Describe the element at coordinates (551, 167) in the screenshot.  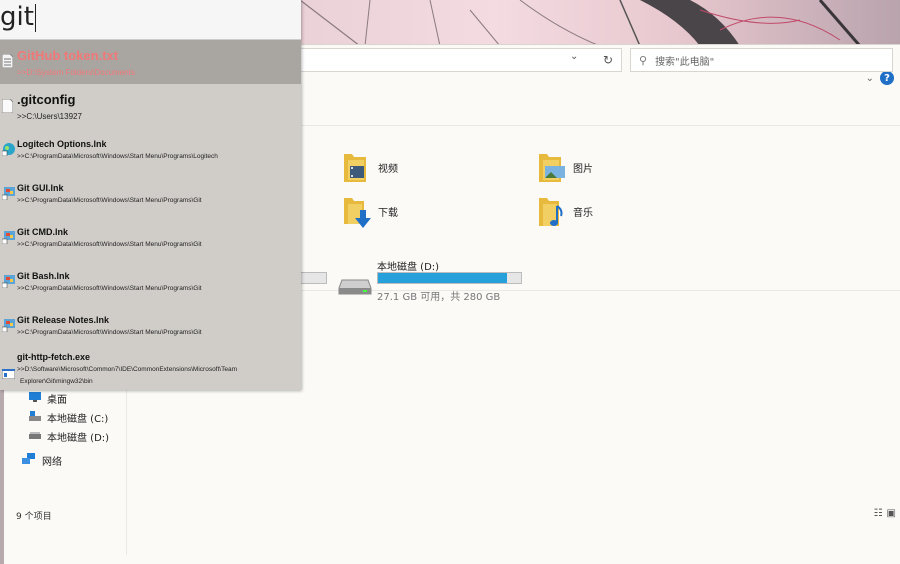
I see `pictures-folder-icon` at that location.